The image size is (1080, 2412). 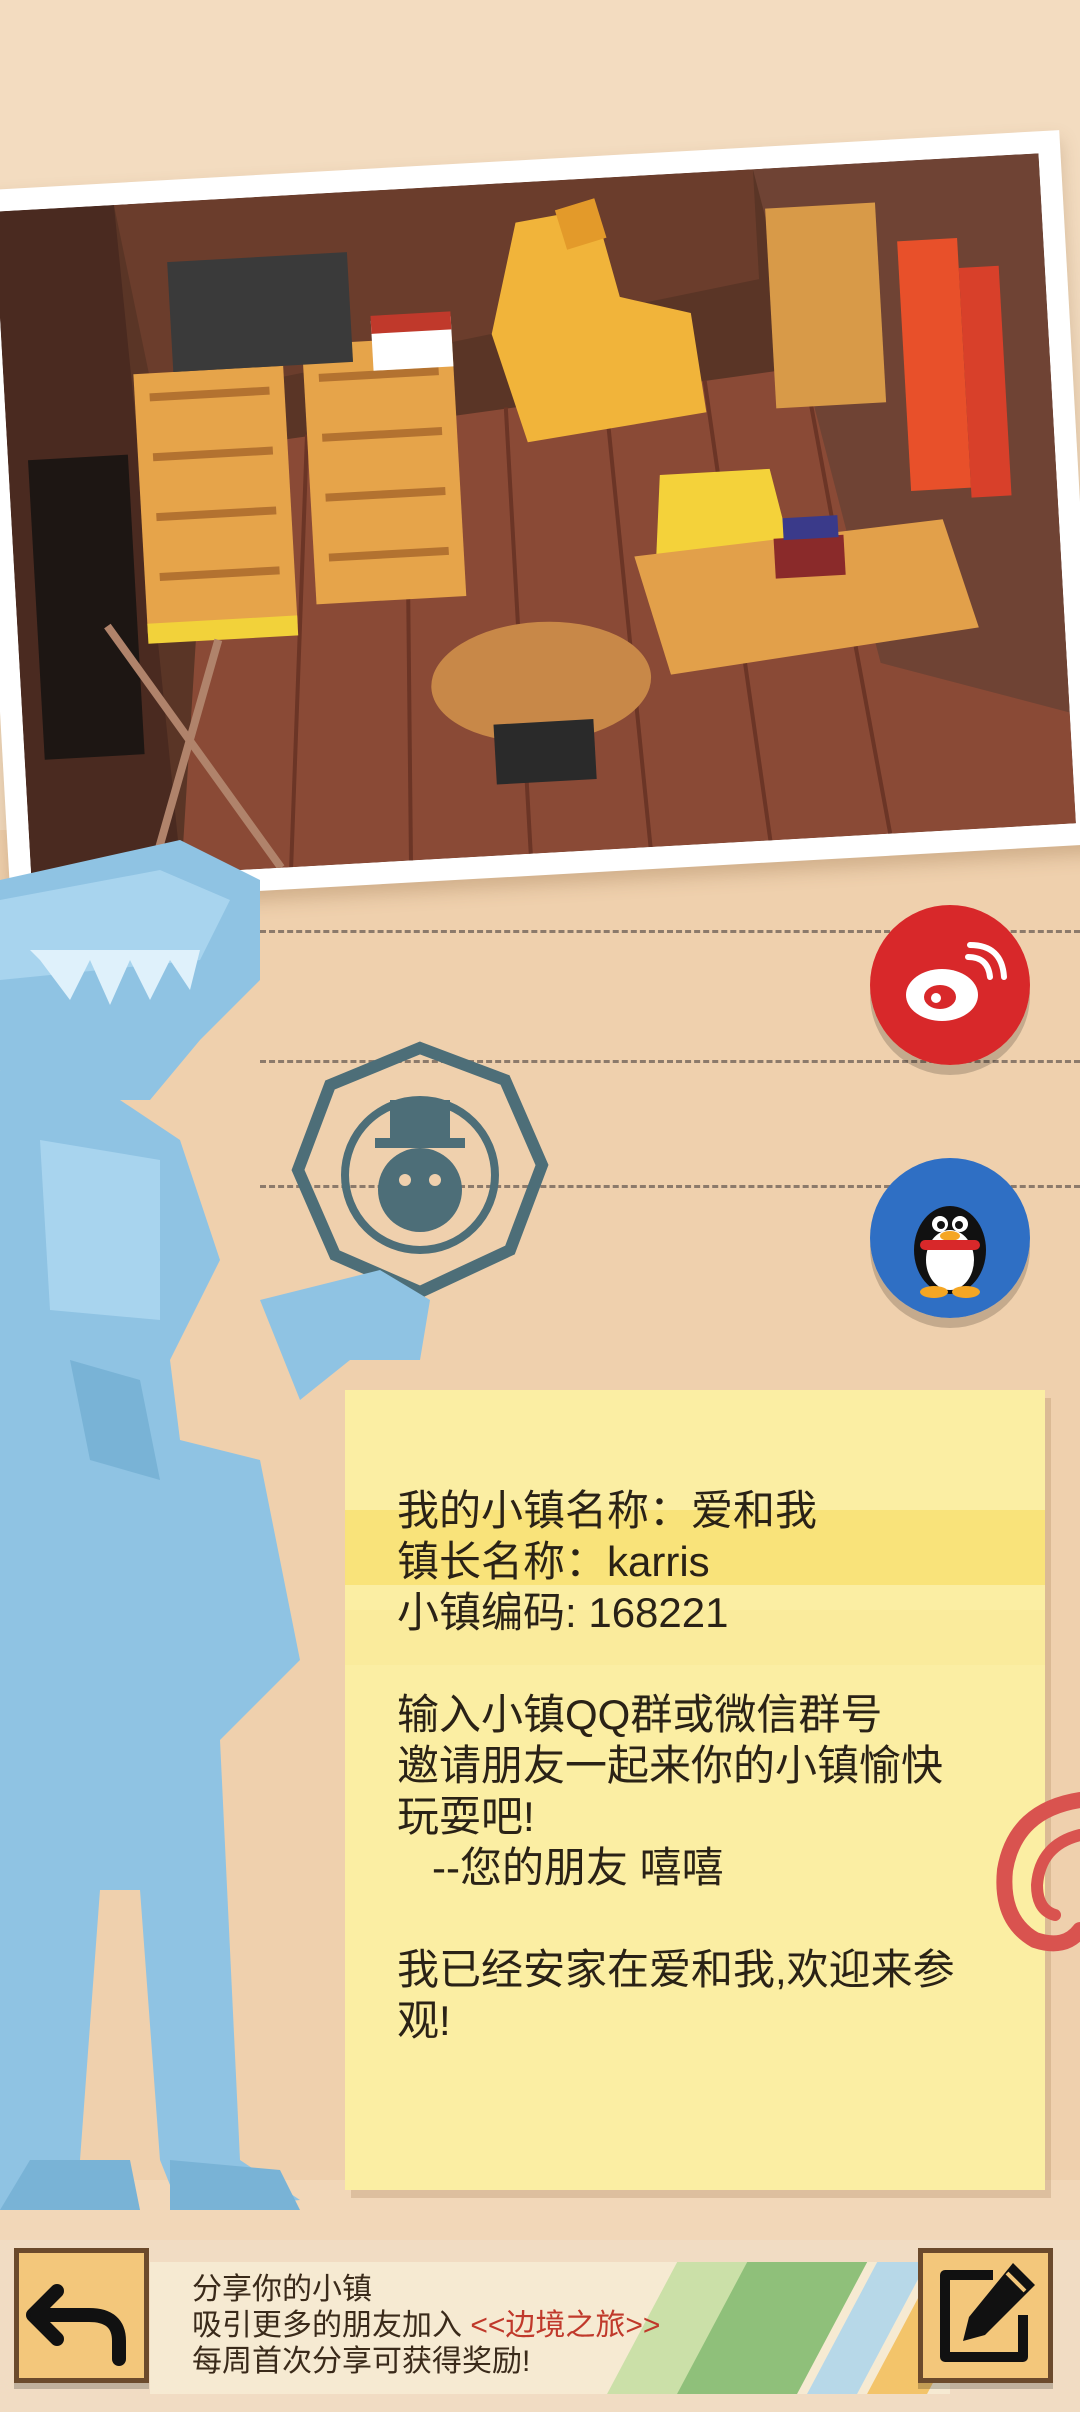 What do you see at coordinates (1038, 1872) in the screenshot?
I see `paper-clip-icon` at bounding box center [1038, 1872].